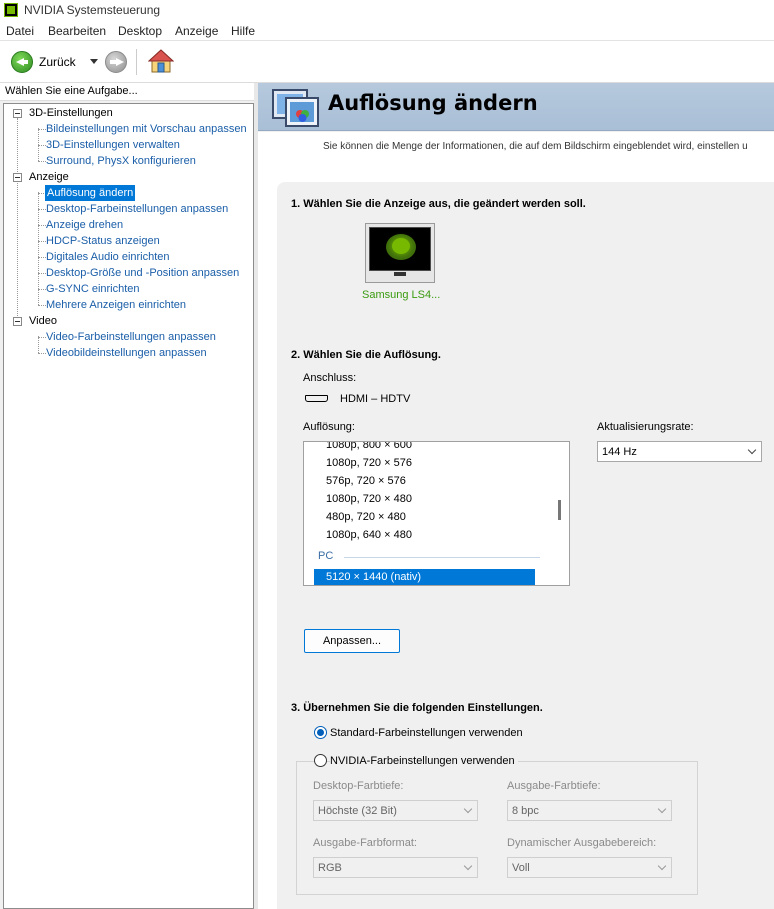 The height and width of the screenshot is (909, 774). I want to click on history-dropdown-icon, so click(94, 61).